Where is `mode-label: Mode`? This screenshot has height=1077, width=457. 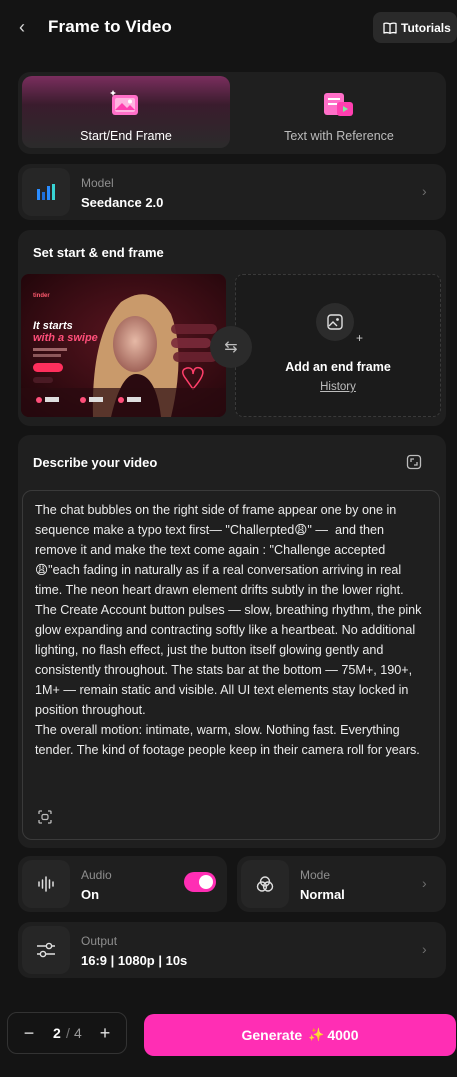 mode-label: Mode is located at coordinates (315, 875).